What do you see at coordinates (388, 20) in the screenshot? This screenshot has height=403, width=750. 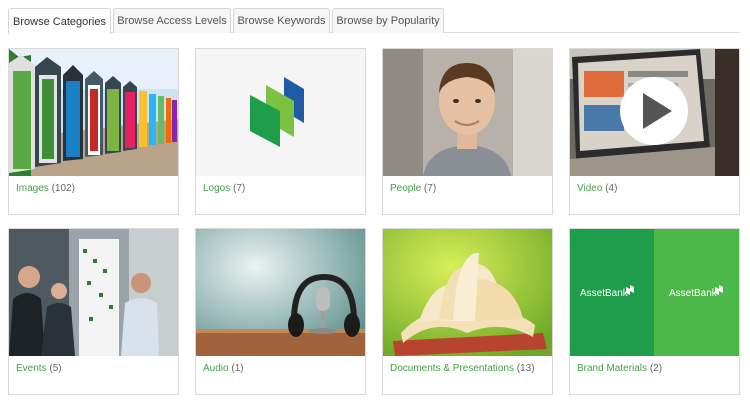 I see `tab-browse-by-popularity: Browse by Popularity` at bounding box center [388, 20].